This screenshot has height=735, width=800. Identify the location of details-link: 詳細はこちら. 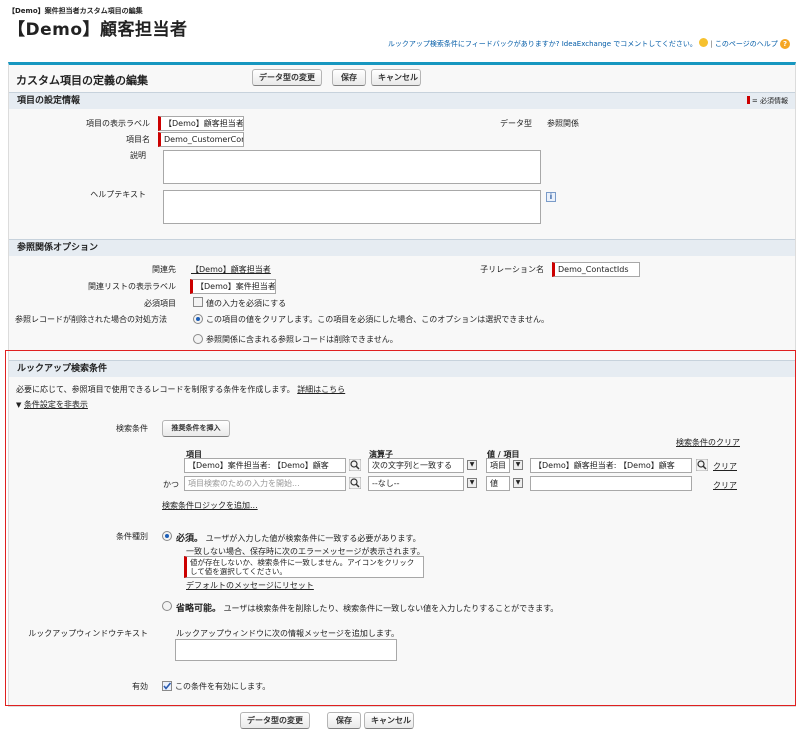
(321, 389).